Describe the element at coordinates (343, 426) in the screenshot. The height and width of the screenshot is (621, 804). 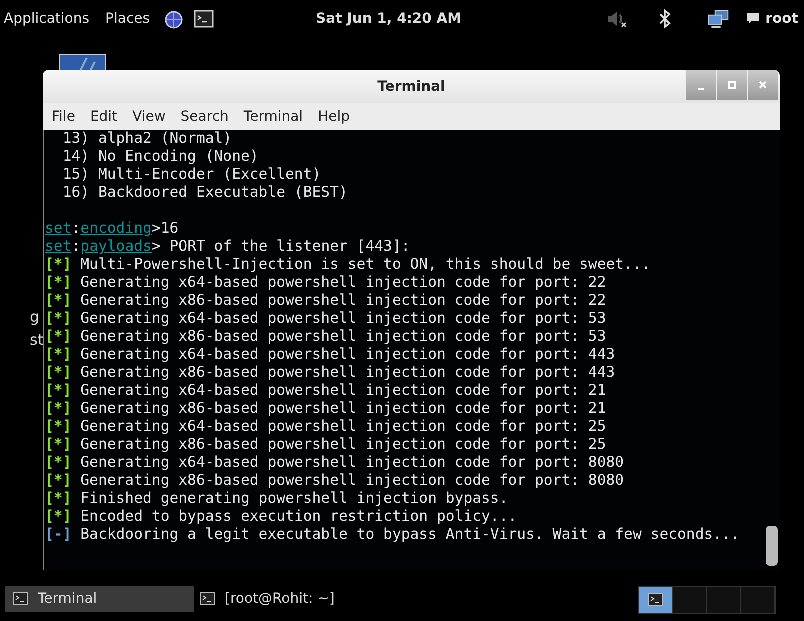
I see `terminal-line: Generating x64-based powershell injection code for port: 25` at that location.